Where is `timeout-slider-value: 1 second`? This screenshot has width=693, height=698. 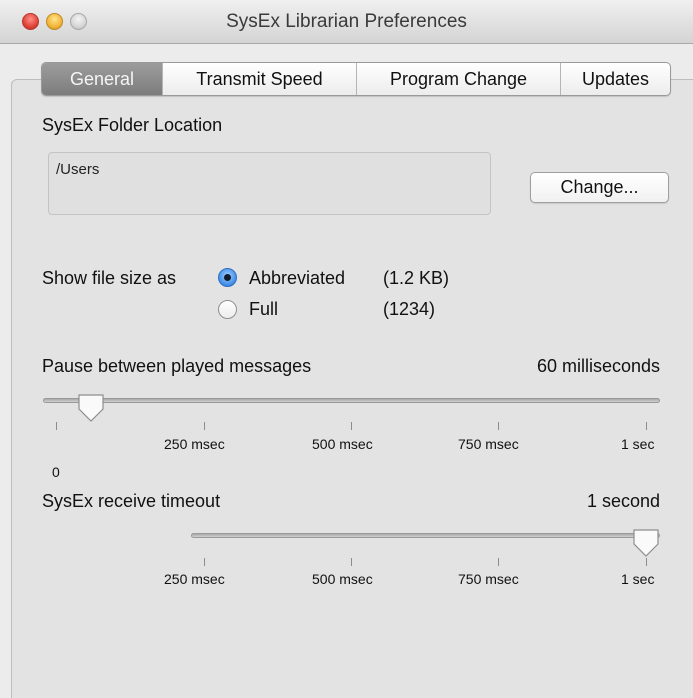 timeout-slider-value: 1 second is located at coordinates (623, 501).